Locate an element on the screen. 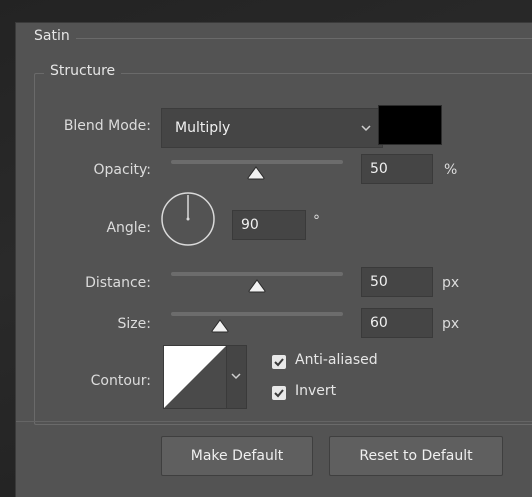  distance-slider-thumb is located at coordinates (257, 286).